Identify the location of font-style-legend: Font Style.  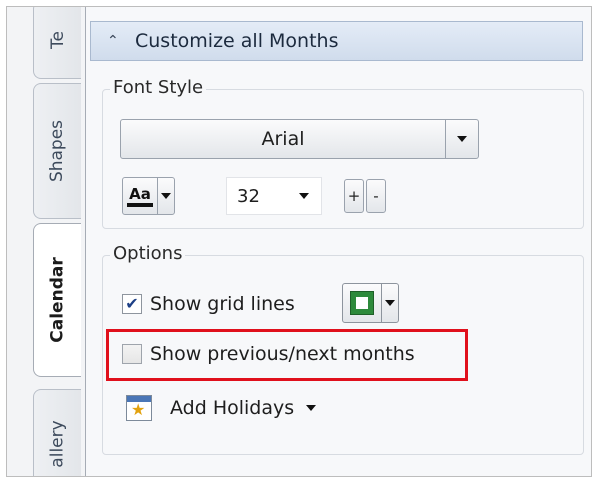
(158, 87).